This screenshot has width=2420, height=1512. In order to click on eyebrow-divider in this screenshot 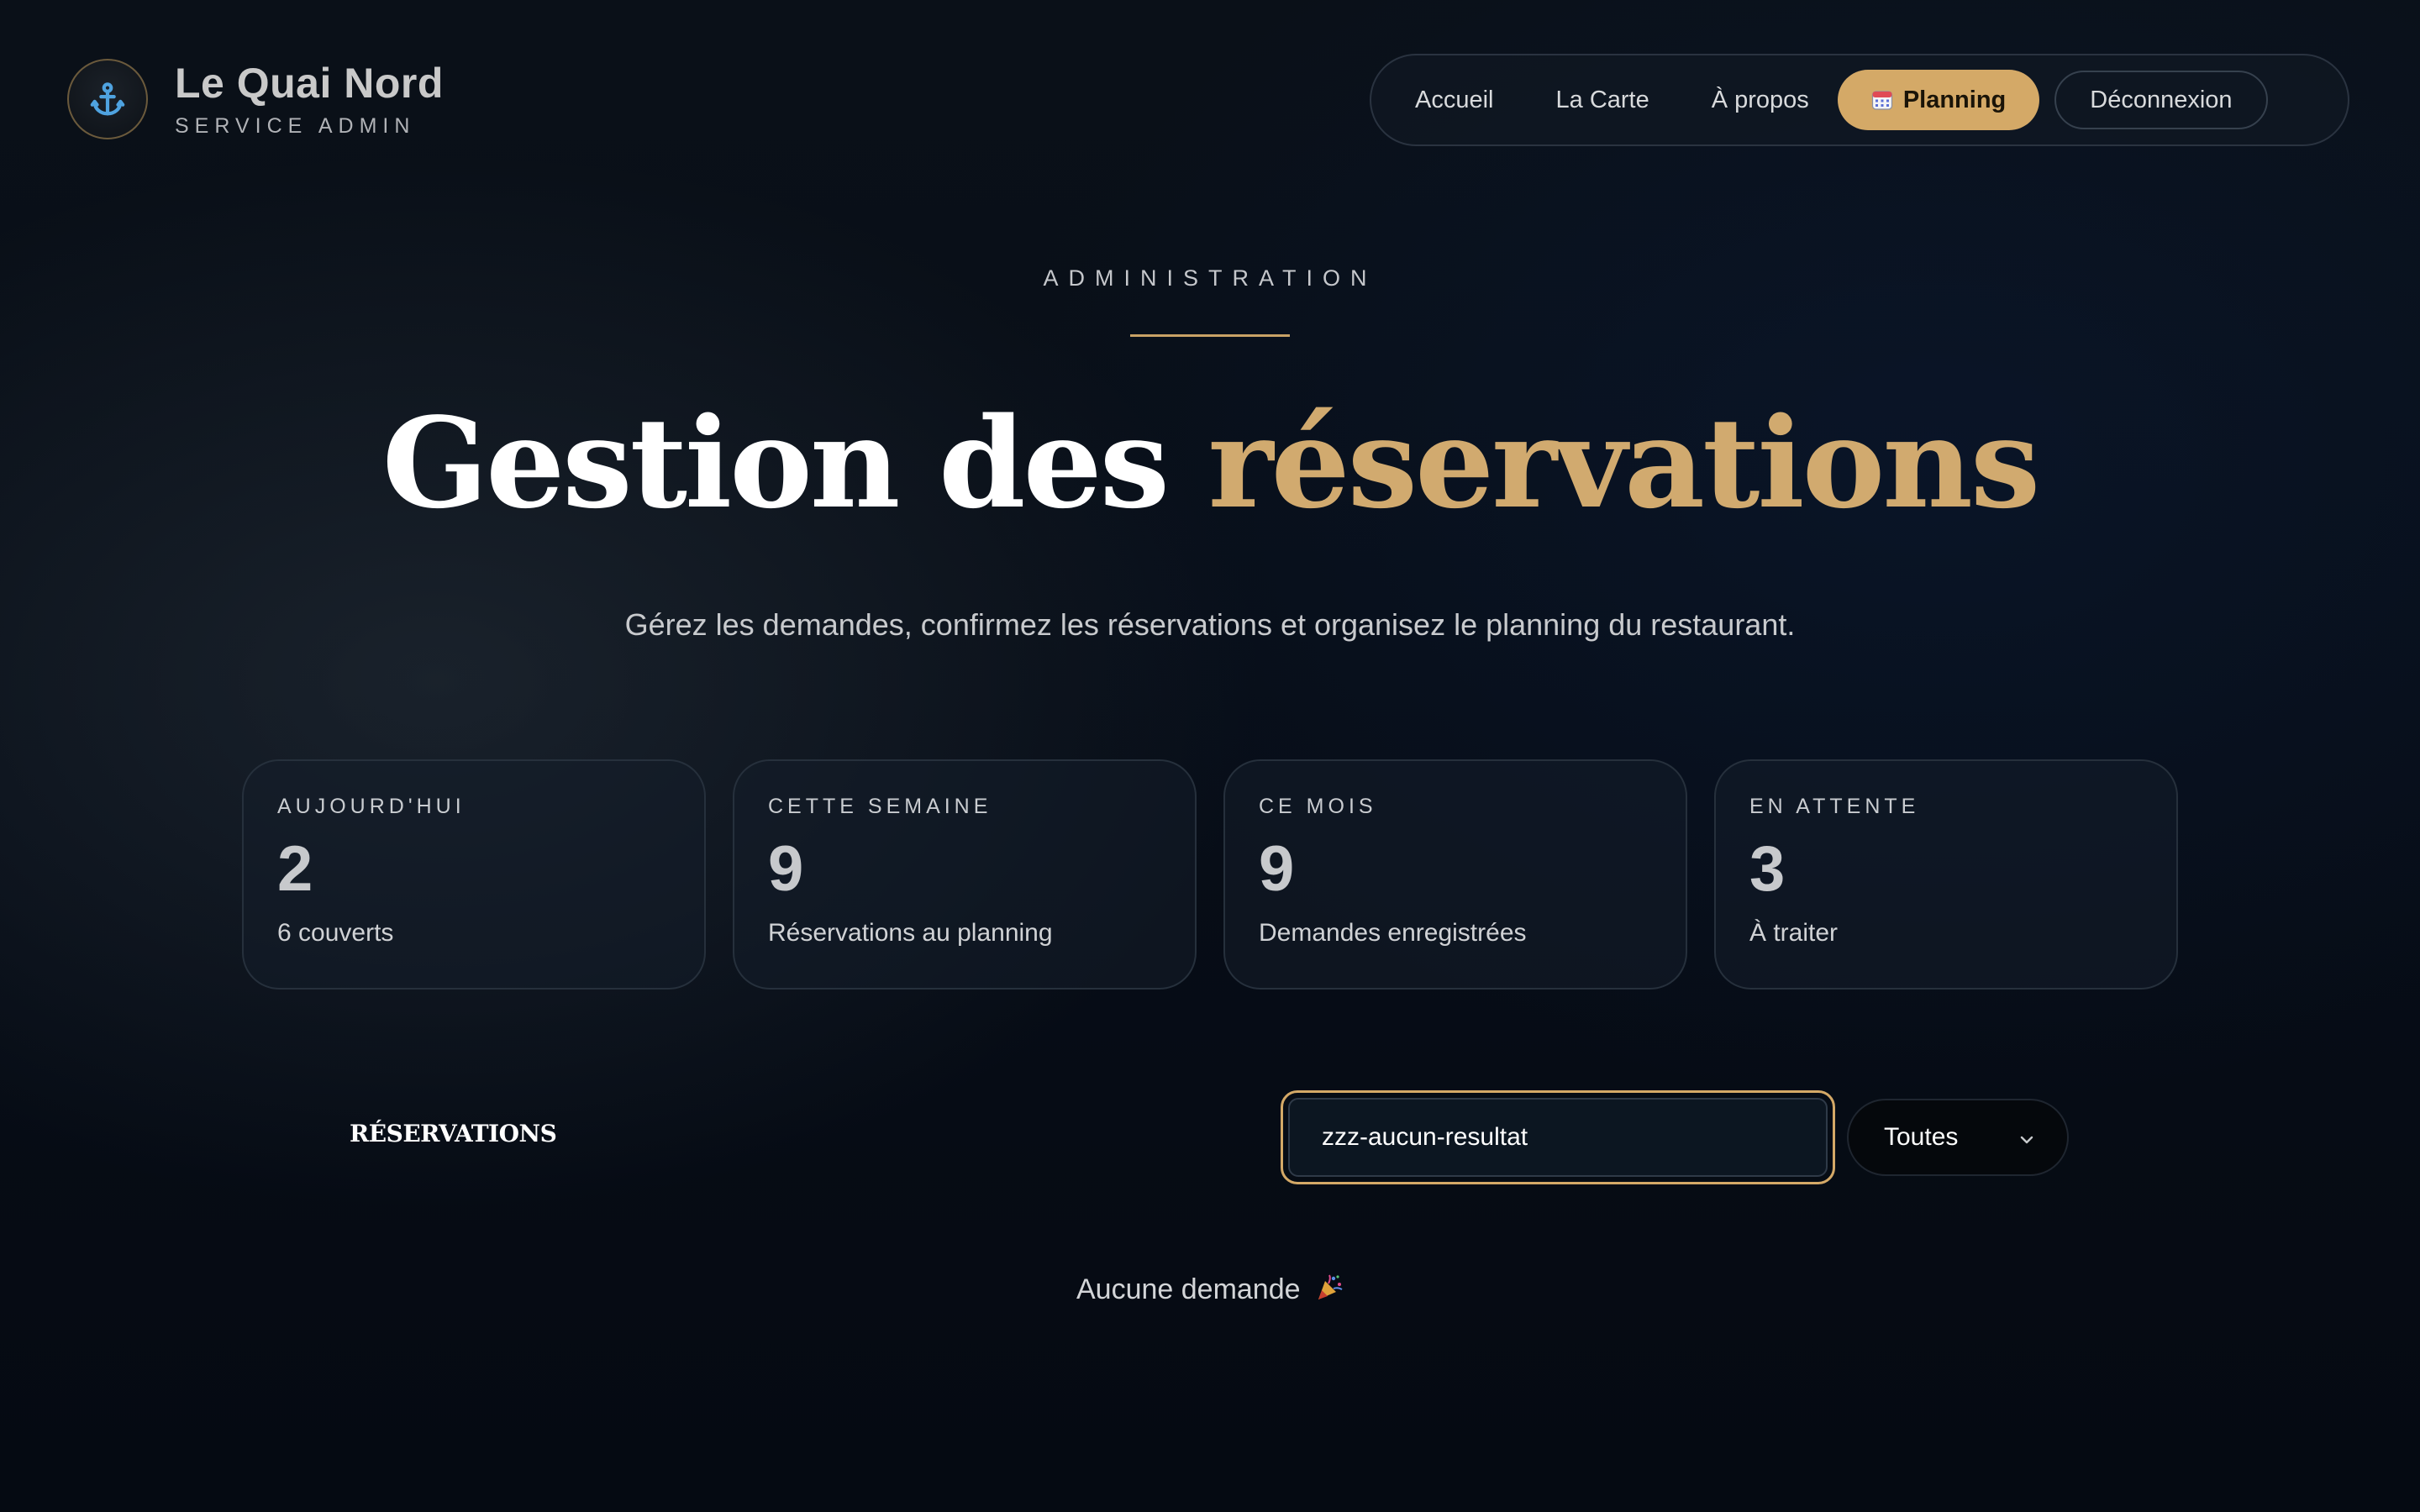, I will do `click(1210, 335)`.